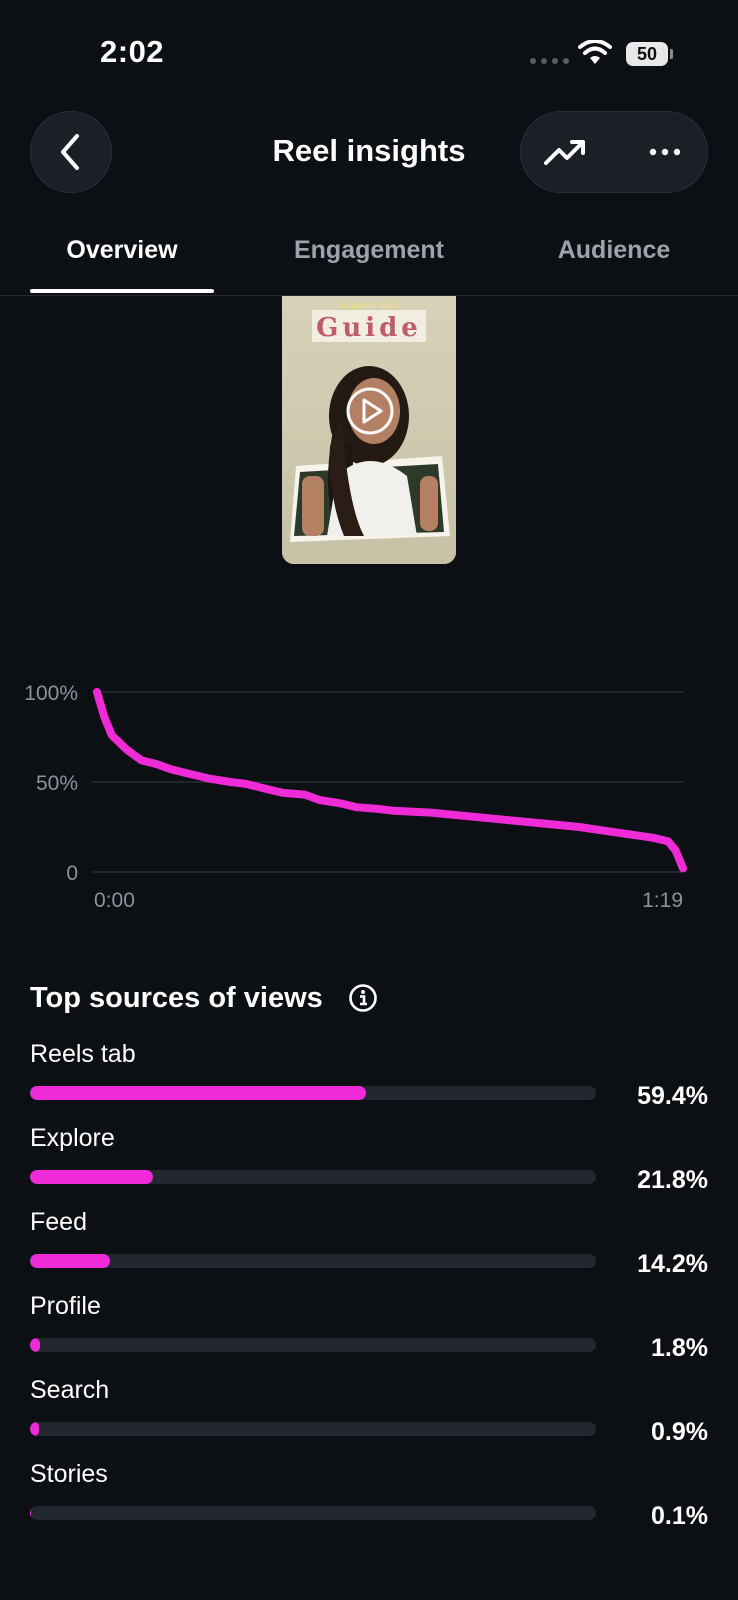 The image size is (738, 1600). Describe the element at coordinates (671, 54) in the screenshot. I see `battery-nub` at that location.